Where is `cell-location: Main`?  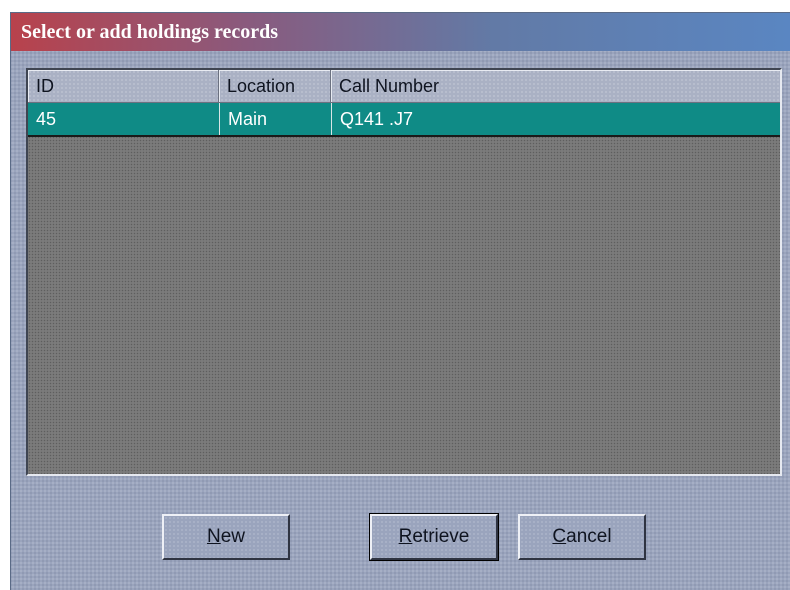 cell-location: Main is located at coordinates (275, 119).